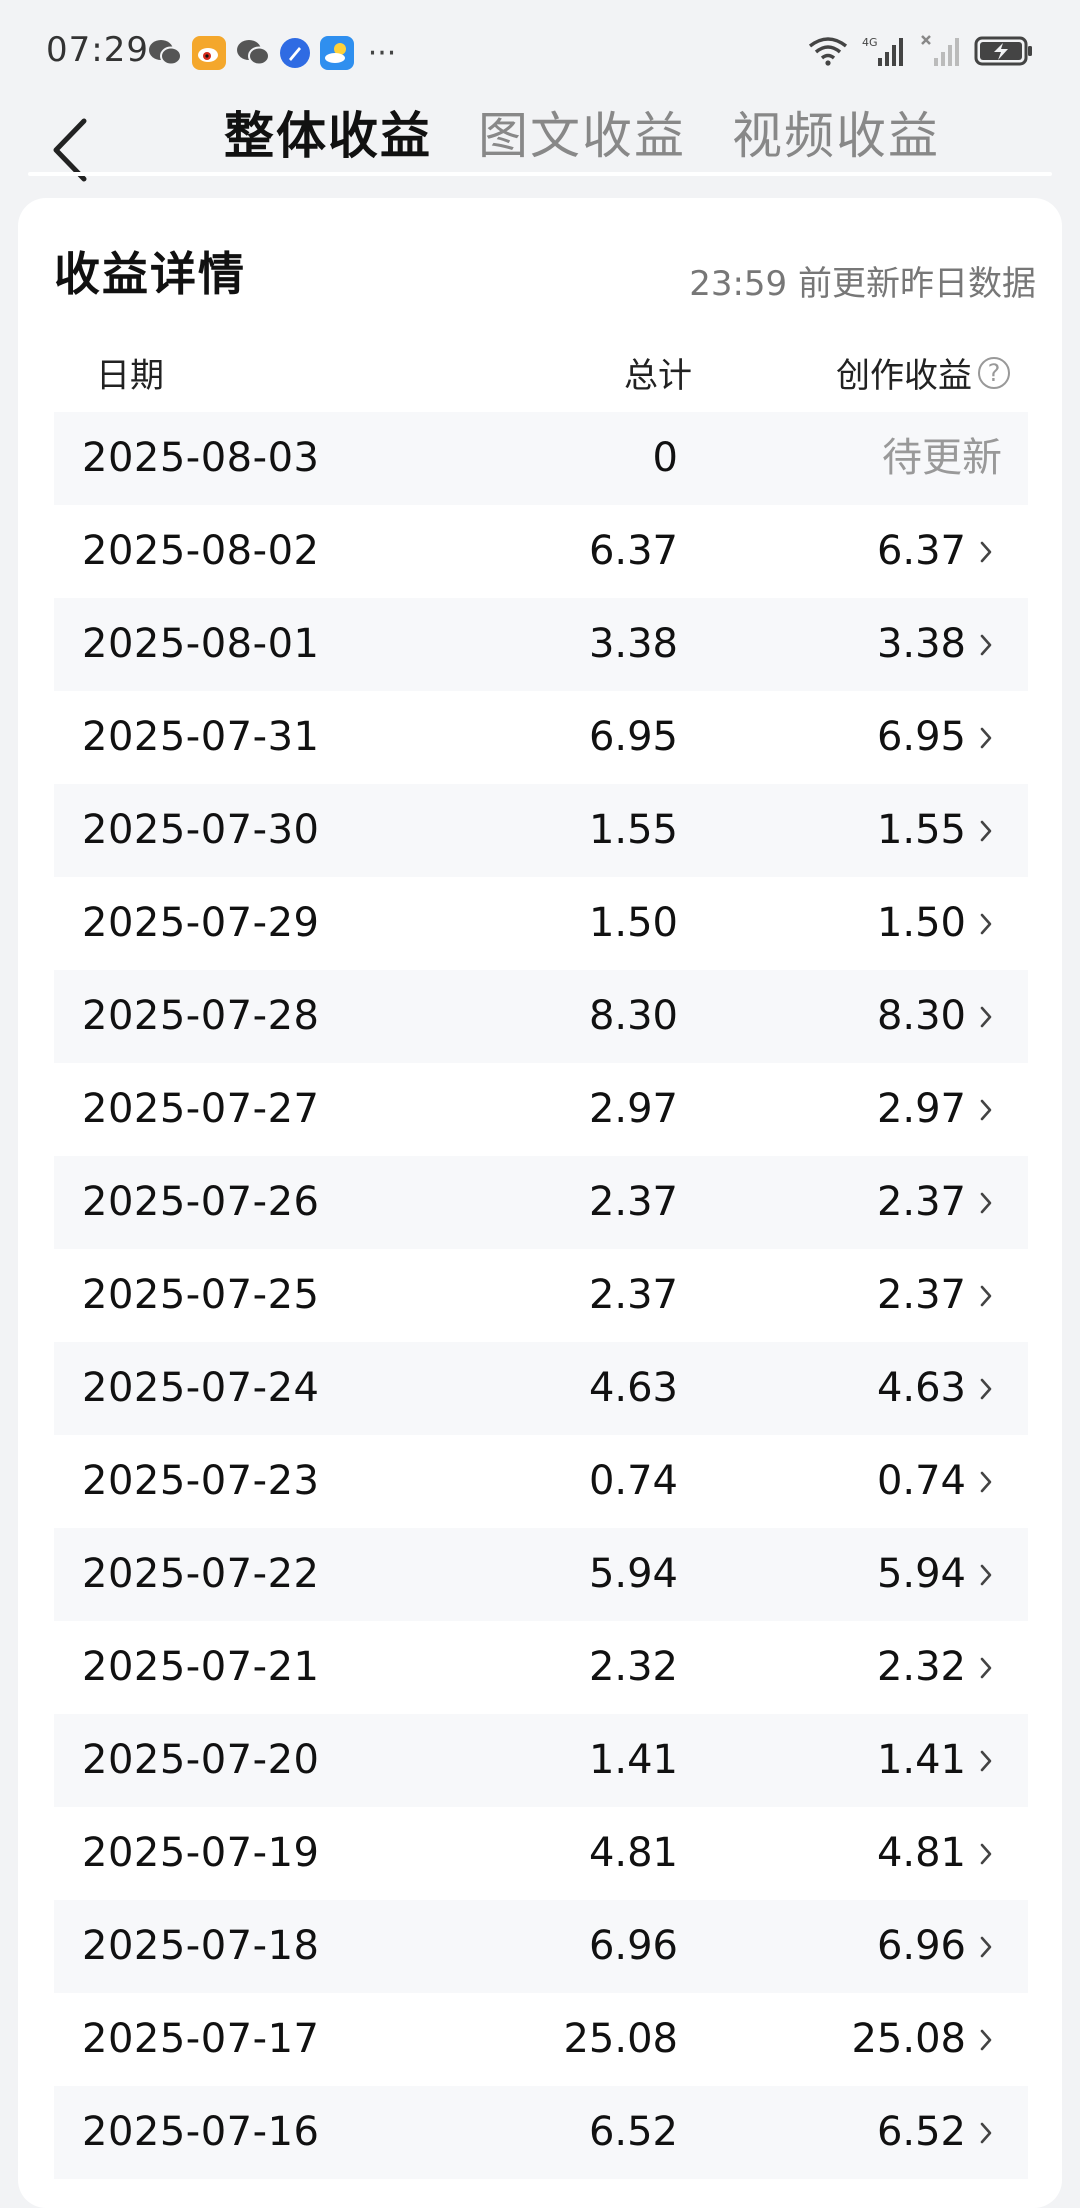 This screenshot has width=1080, height=2208. I want to click on row-create: 2.32, so click(921, 1667).